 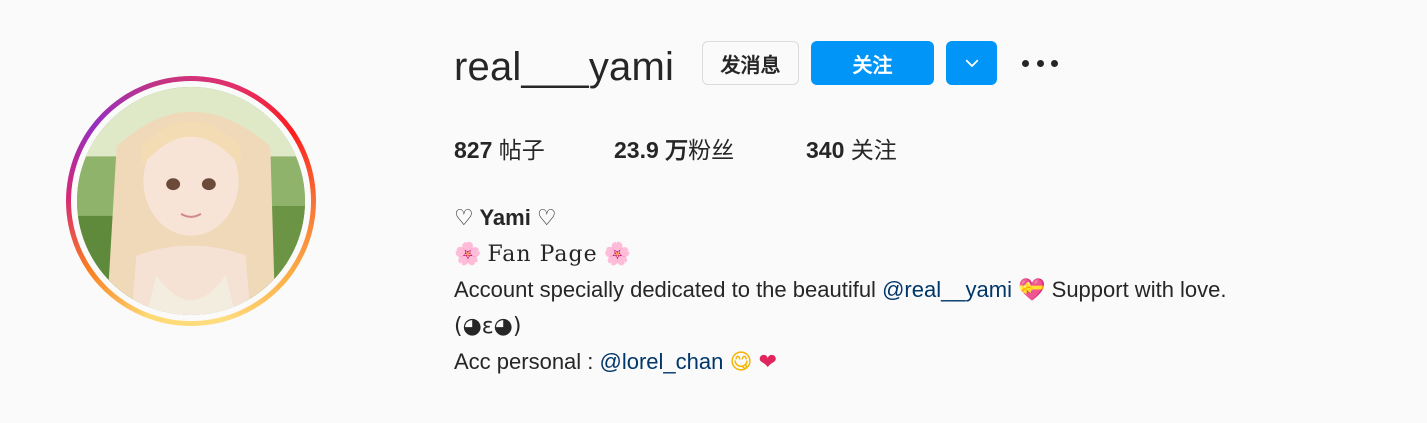 I want to click on follow-button: 关注, so click(x=872, y=63).